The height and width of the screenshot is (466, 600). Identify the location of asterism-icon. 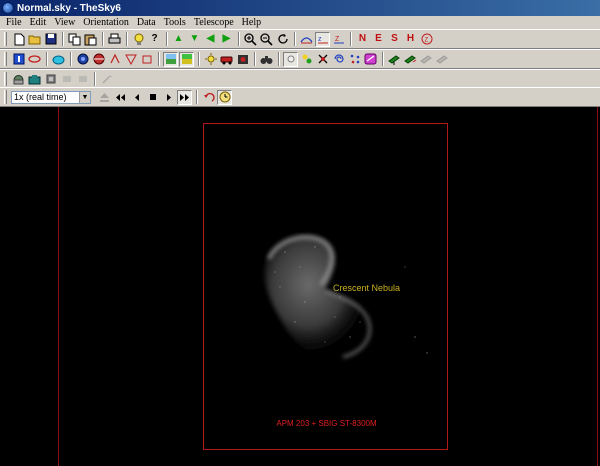
(130, 59).